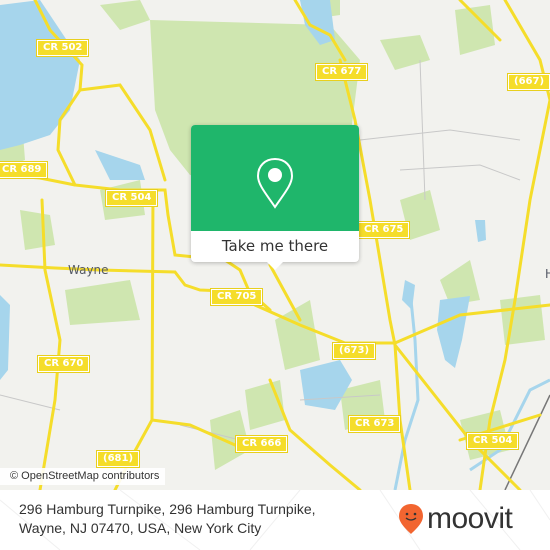  I want to click on road-shield-cr-504: CR 504, so click(131, 198).